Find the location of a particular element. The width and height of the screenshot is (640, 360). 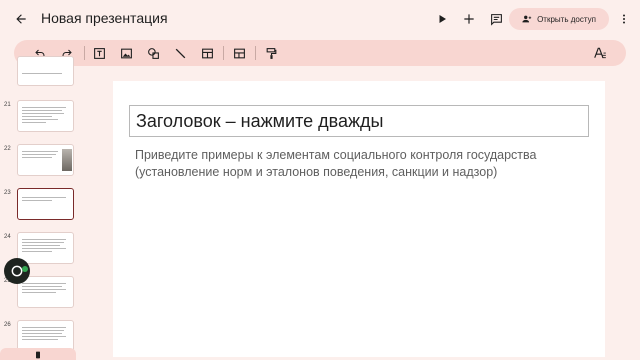

slide-number: 26 is located at coordinates (7, 325).